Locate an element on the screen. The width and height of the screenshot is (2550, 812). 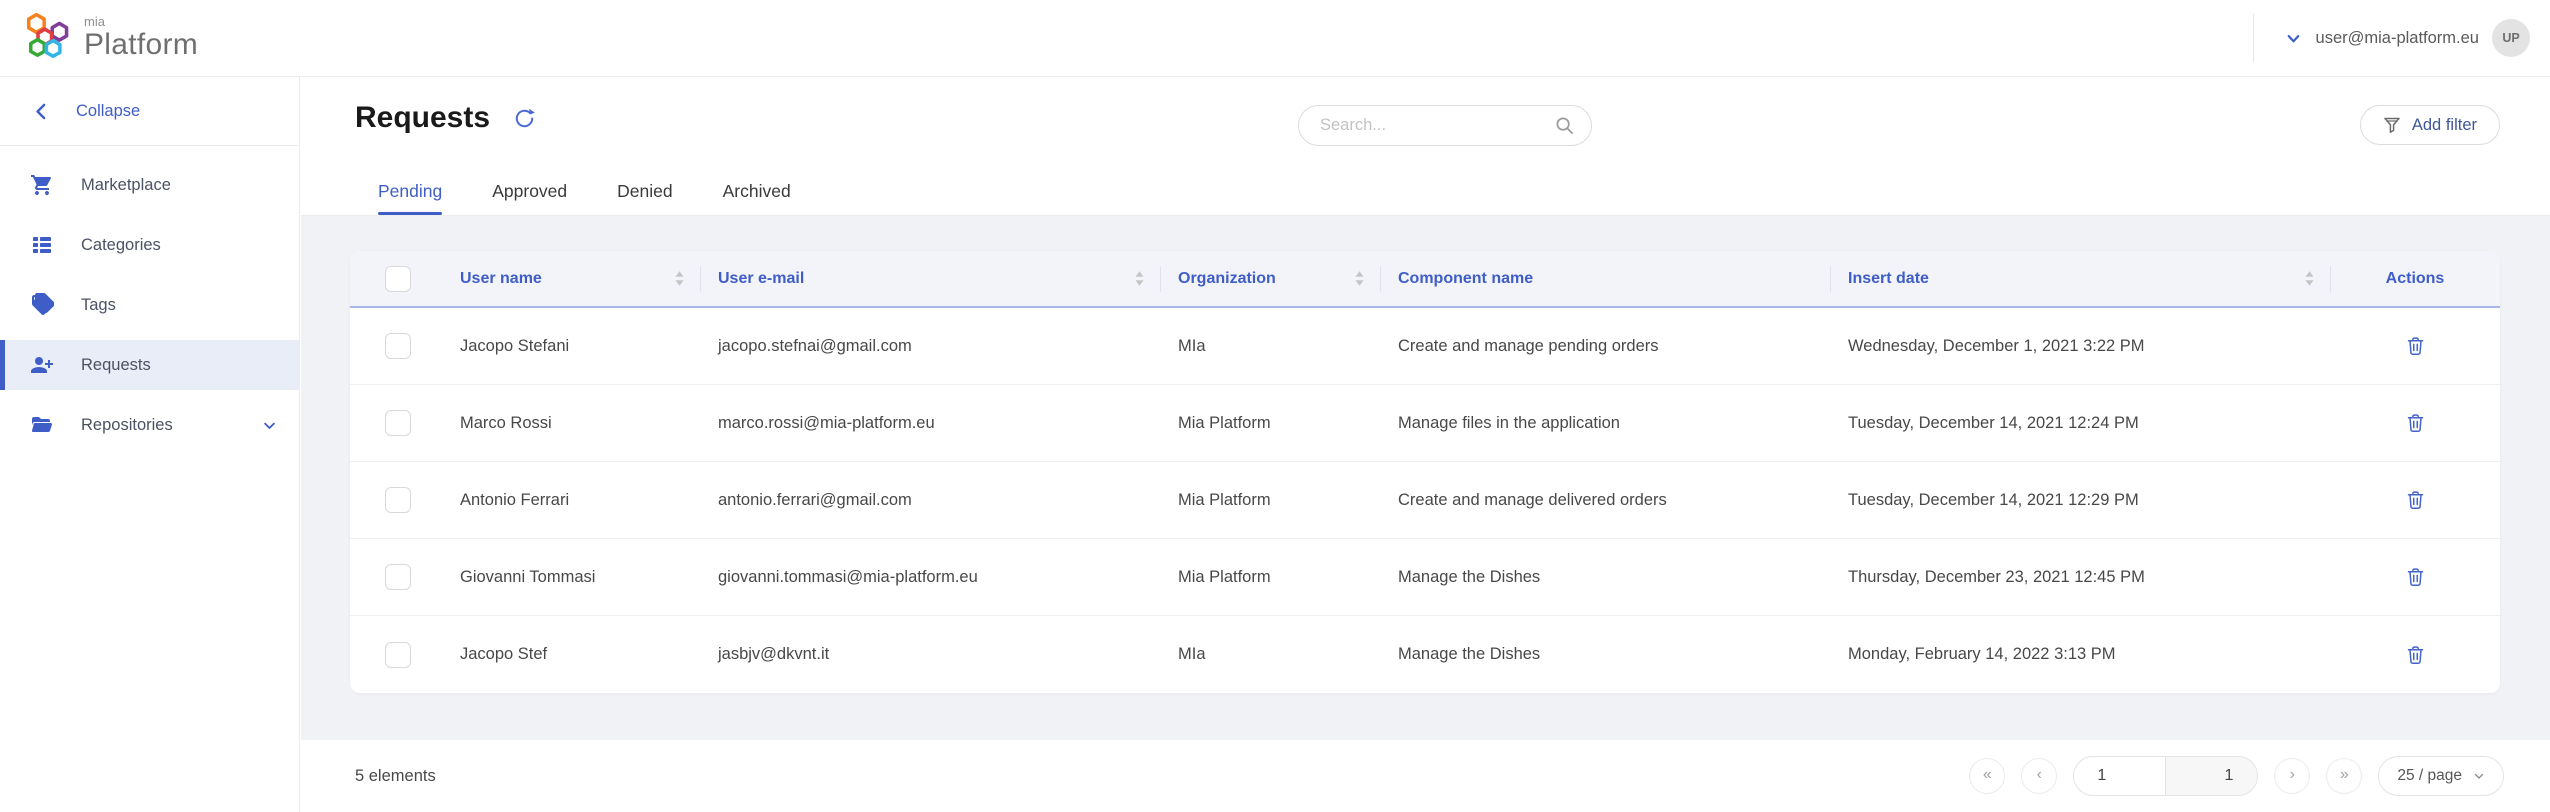
tab-archived: Archived is located at coordinates (757, 198).